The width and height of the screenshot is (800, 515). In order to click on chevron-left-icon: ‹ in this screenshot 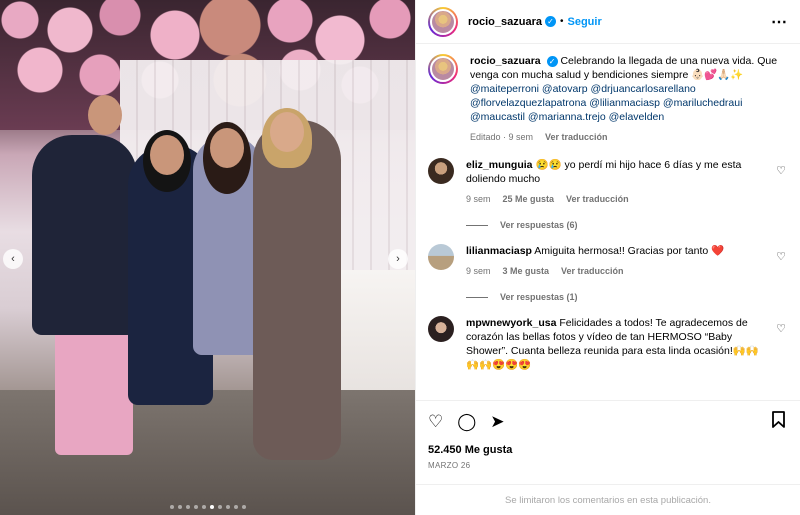, I will do `click(13, 259)`.